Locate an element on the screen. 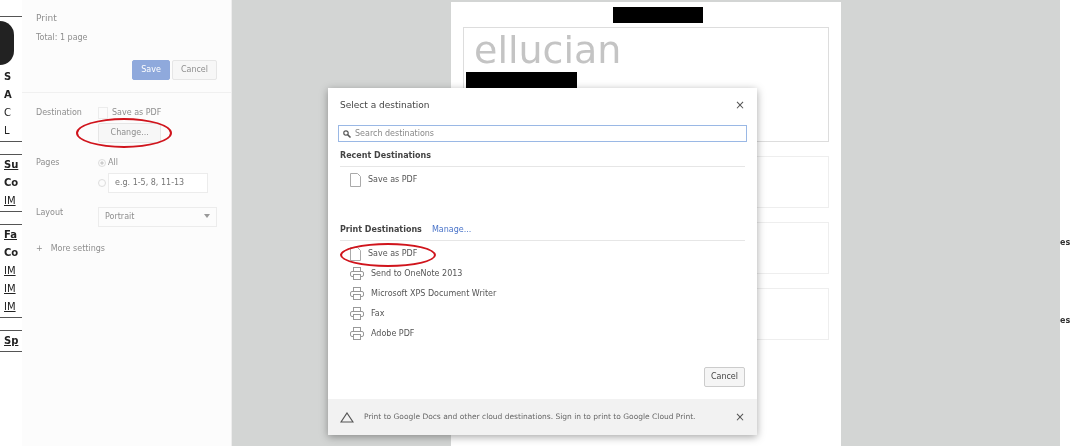 The width and height of the screenshot is (1070, 446). section-heading: Print Destinations is located at coordinates (381, 229).